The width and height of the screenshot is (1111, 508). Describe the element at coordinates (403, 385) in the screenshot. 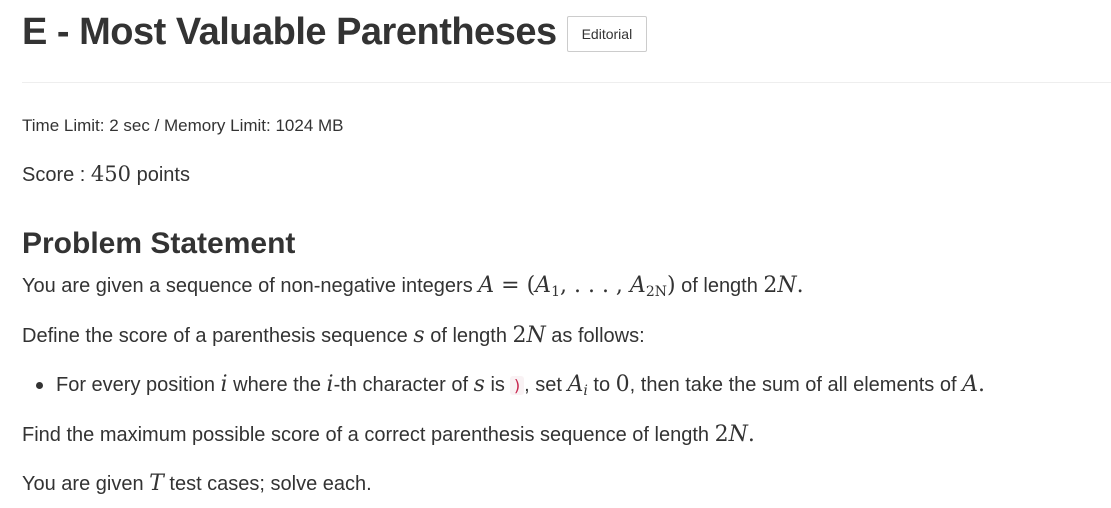

I see `text: -th character of` at that location.